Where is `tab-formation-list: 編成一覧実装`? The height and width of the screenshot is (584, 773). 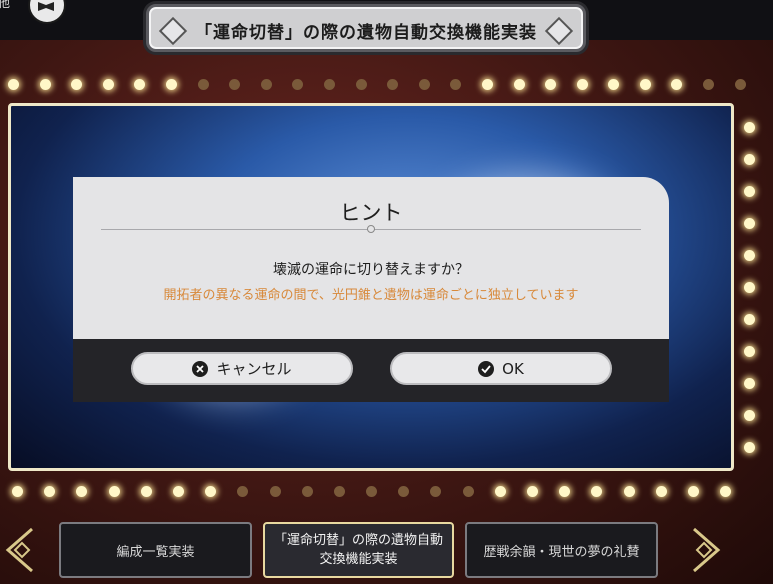
tab-formation-list: 編成一覧実装 is located at coordinates (155, 550).